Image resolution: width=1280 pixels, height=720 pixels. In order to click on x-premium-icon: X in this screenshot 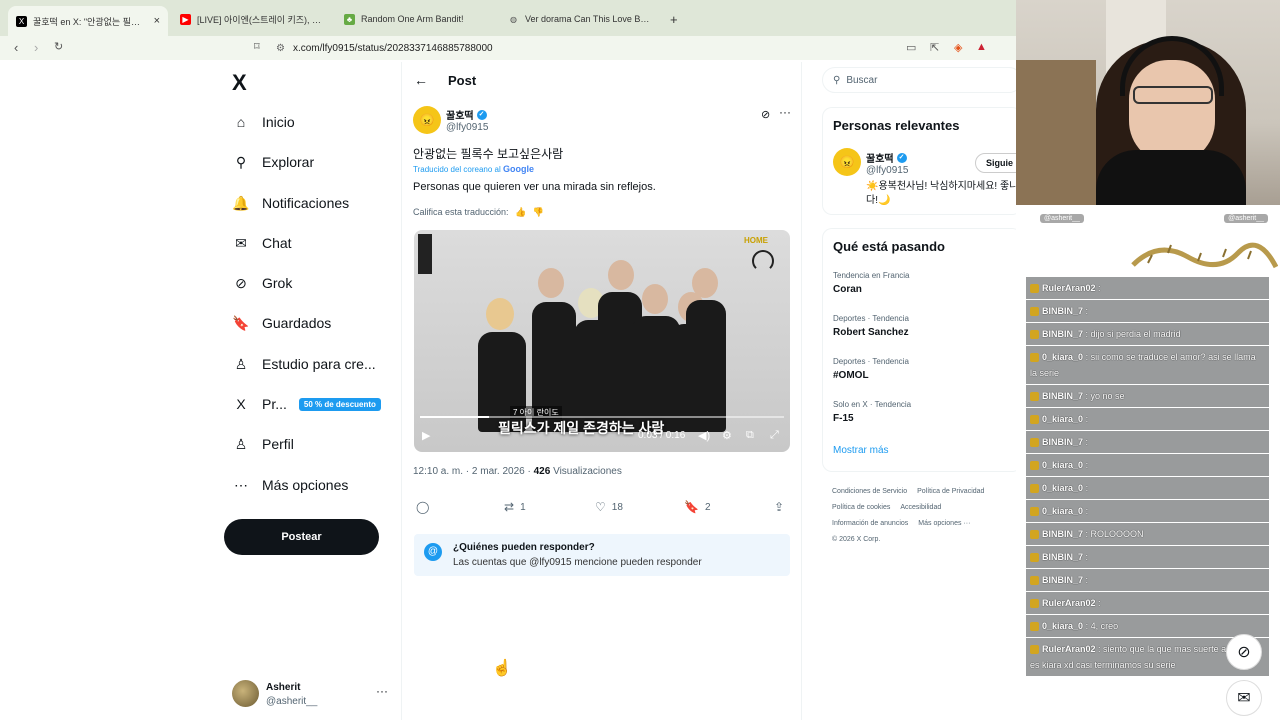, I will do `click(241, 404)`.